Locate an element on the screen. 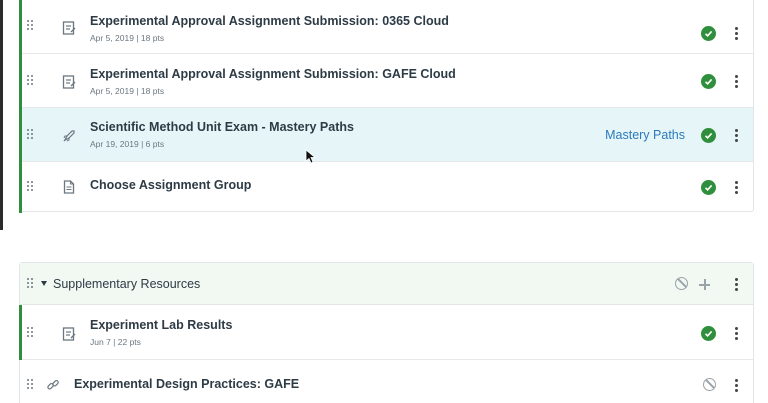  item-meta: Jun 7 | 22 pts is located at coordinates (115, 342).